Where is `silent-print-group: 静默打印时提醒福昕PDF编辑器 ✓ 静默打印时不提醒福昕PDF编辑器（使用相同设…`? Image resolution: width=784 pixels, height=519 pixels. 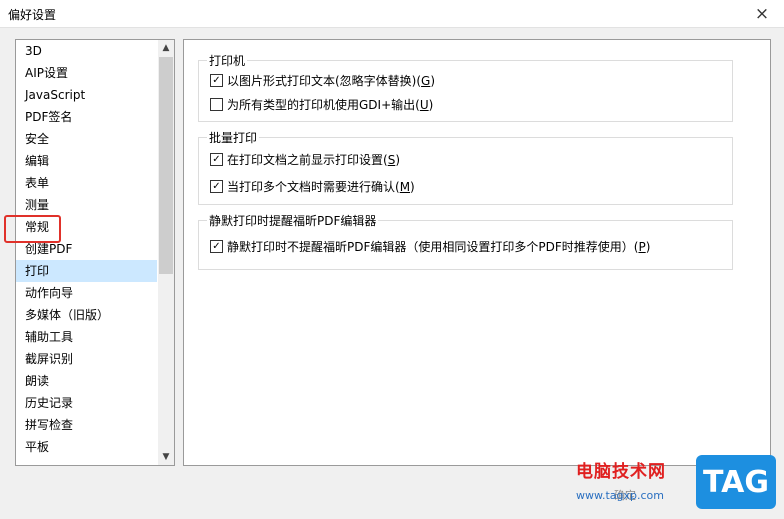 silent-print-group: 静默打印时提醒福昕PDF编辑器 ✓ 静默打印时不提醒福昕PDF编辑器（使用相同设… is located at coordinates (465, 241).